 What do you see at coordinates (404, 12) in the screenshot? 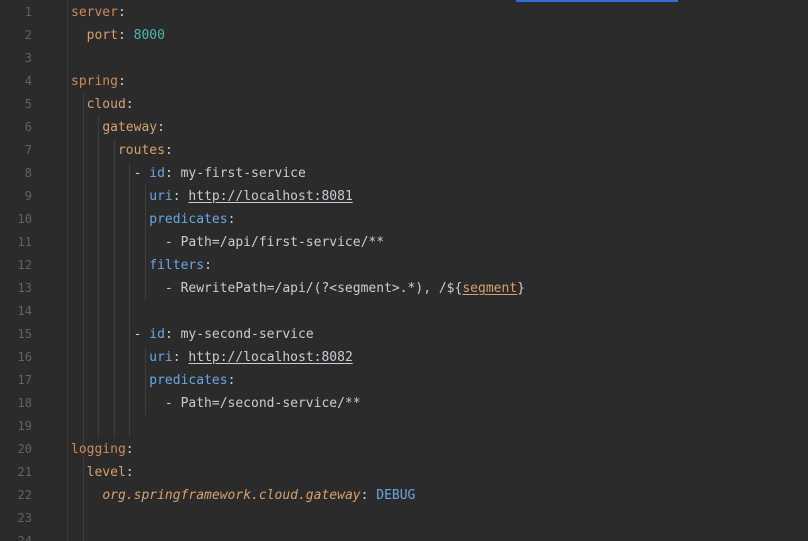
I see `code-line: 1 server:` at bounding box center [404, 12].